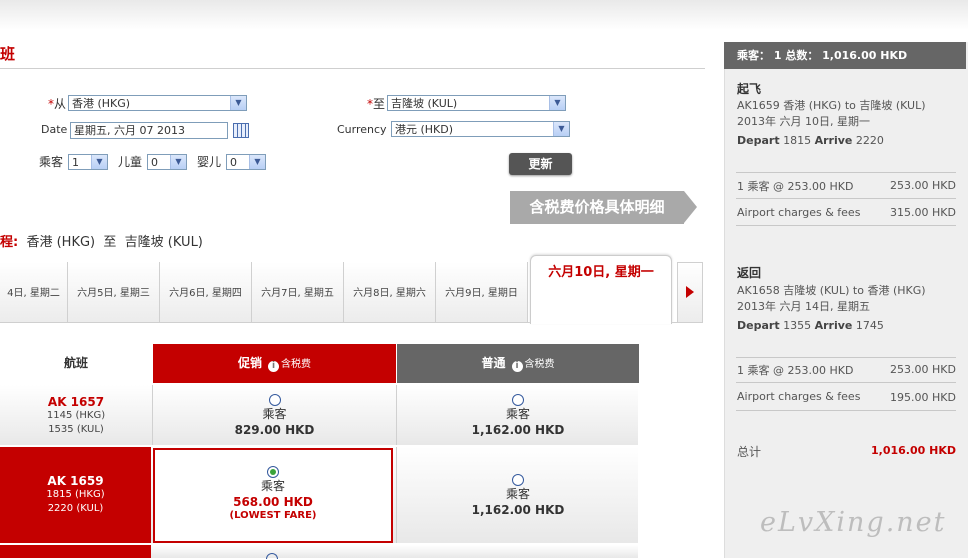  I want to click on title-divider, so click(352, 68).